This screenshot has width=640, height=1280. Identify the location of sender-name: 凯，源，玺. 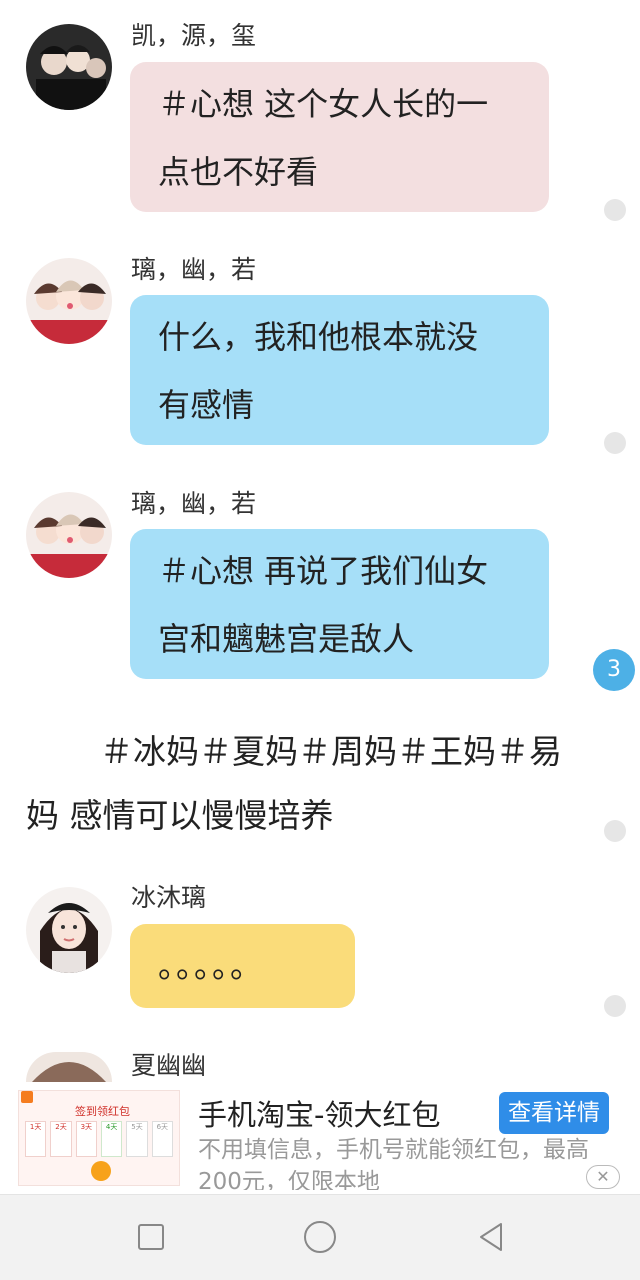
(194, 35).